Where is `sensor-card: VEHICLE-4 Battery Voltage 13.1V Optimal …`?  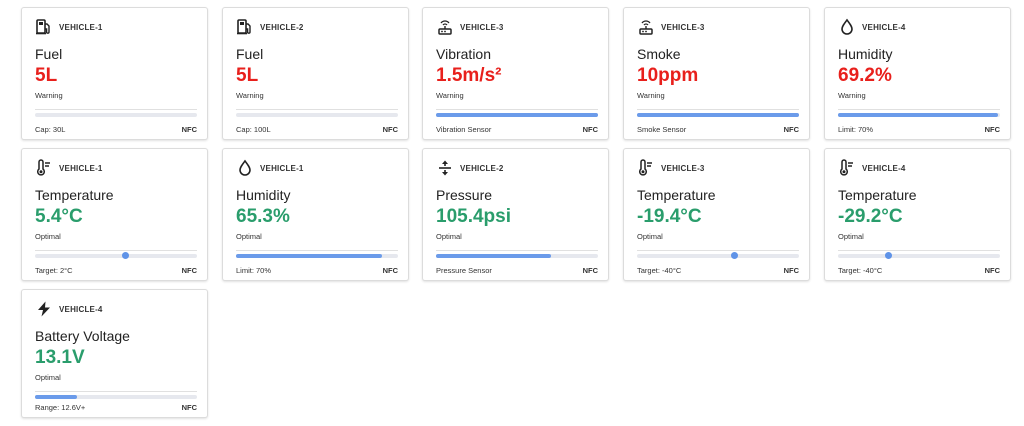 sensor-card: VEHICLE-4 Battery Voltage 13.1V Optimal … is located at coordinates (114, 353).